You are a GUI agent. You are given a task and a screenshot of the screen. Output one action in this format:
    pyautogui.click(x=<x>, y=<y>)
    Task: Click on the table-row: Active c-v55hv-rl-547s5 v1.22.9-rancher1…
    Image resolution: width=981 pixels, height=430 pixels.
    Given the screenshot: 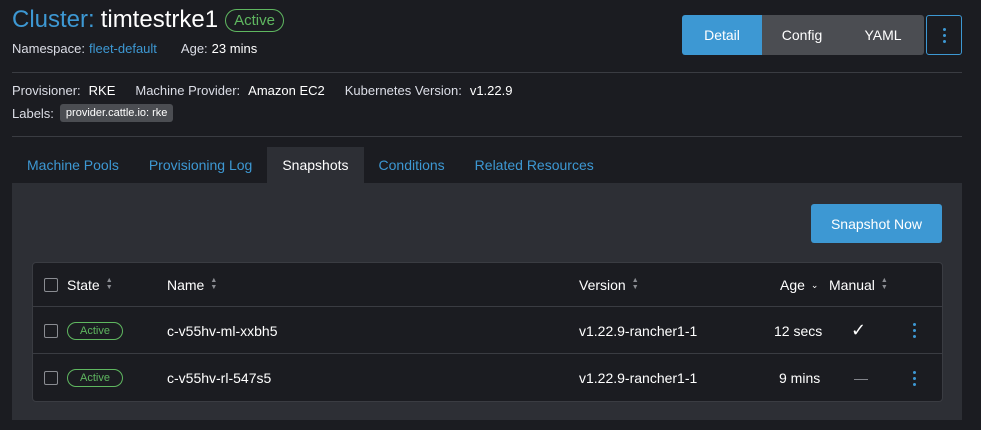 What is the action you would take?
    pyautogui.click(x=487, y=378)
    